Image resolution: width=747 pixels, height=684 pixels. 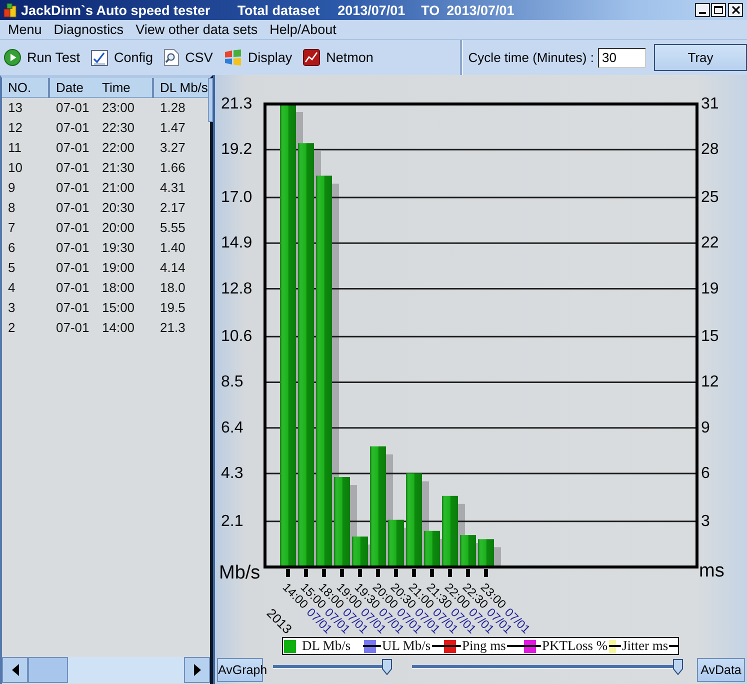 I want to click on table-cell-text: 13, so click(x=15, y=108).